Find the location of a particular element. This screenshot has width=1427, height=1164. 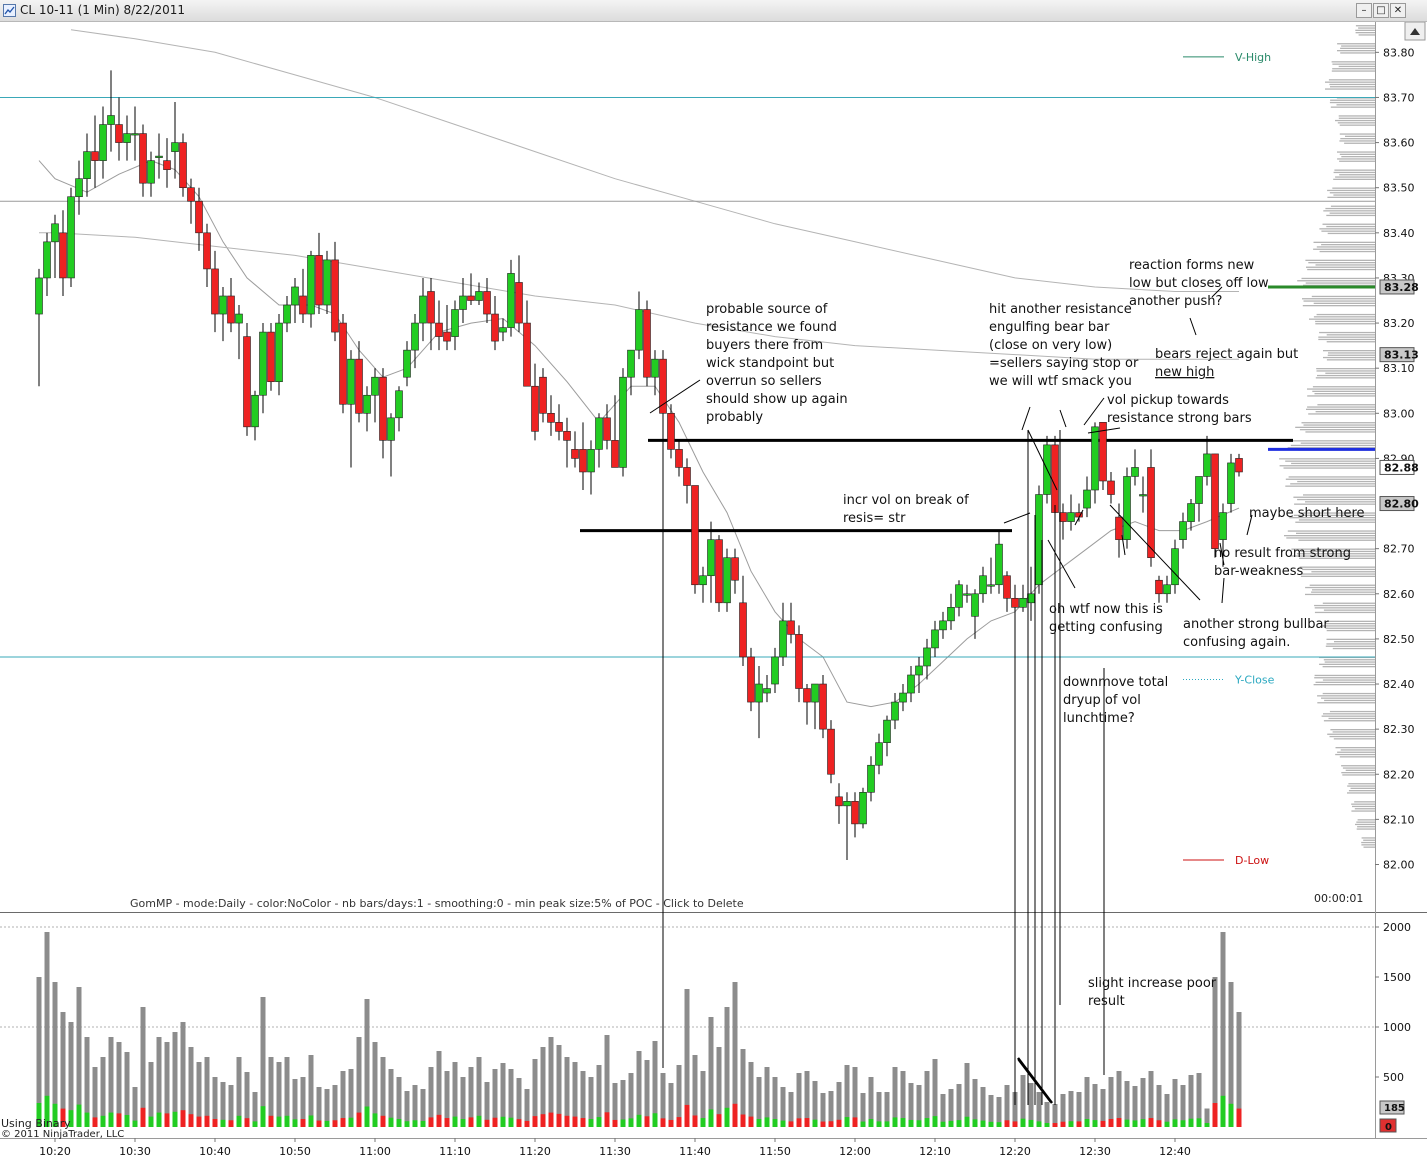

close-button: ✕ is located at coordinates (1398, 10).